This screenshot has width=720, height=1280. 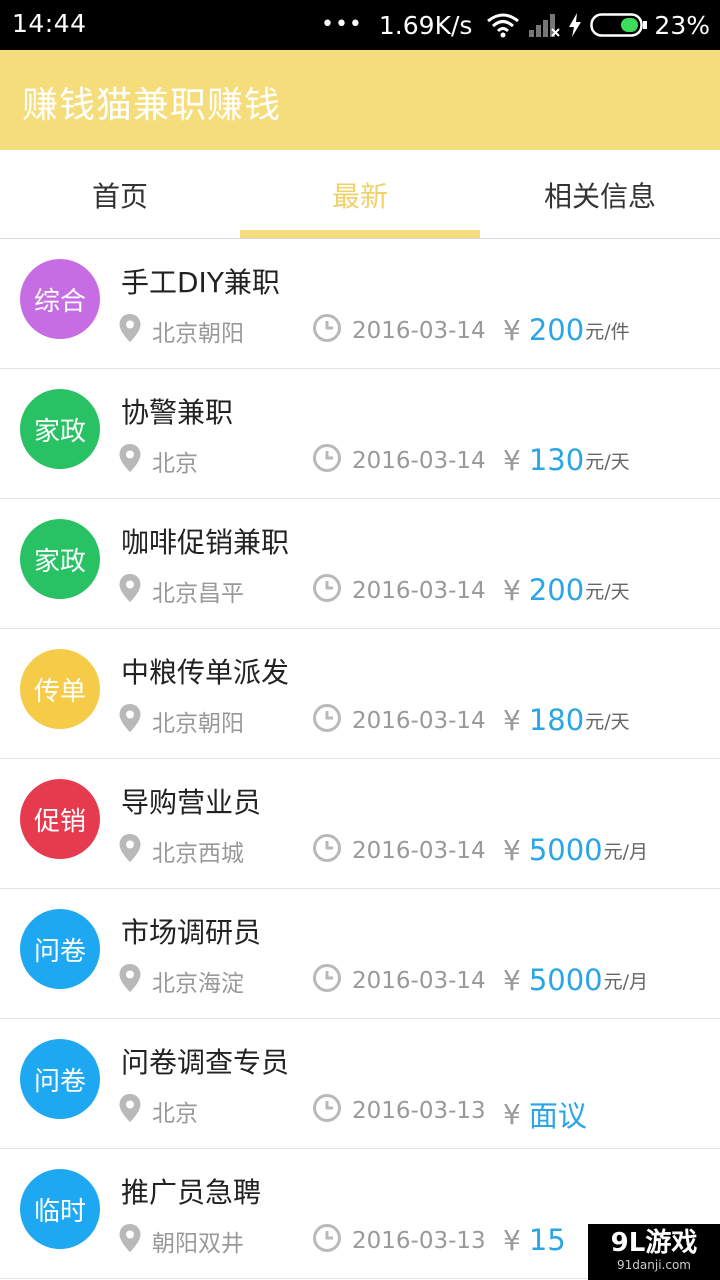 I want to click on tab-home: 首页, so click(x=120, y=194).